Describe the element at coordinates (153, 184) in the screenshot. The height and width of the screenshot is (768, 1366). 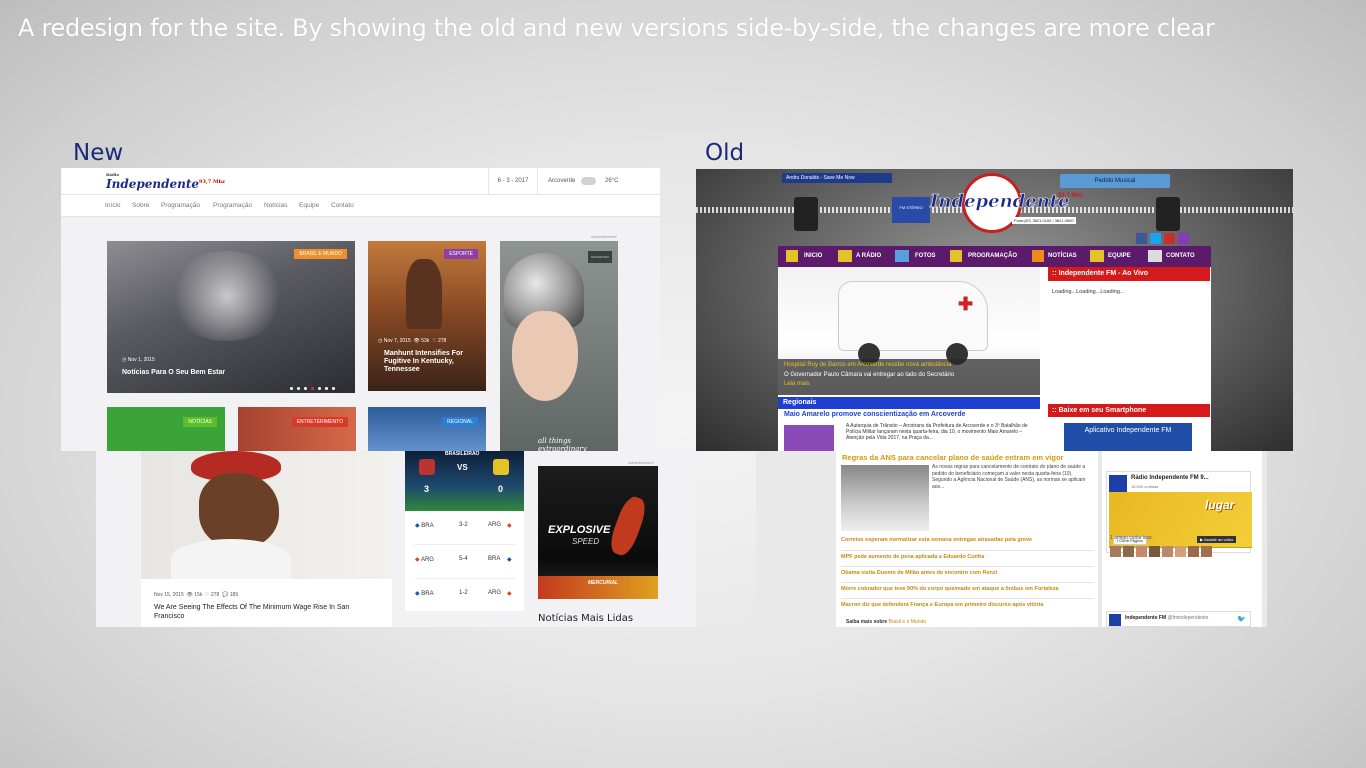
I see `logo-main-text: Independente` at that location.